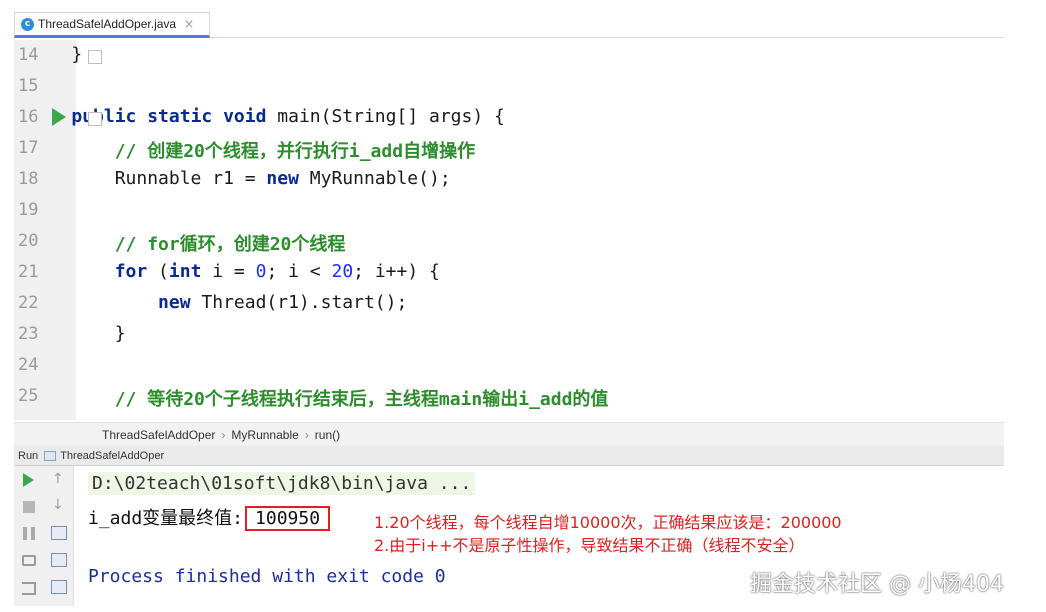  What do you see at coordinates (327, 435) in the screenshot?
I see `breadcrumb-method: run()` at bounding box center [327, 435].